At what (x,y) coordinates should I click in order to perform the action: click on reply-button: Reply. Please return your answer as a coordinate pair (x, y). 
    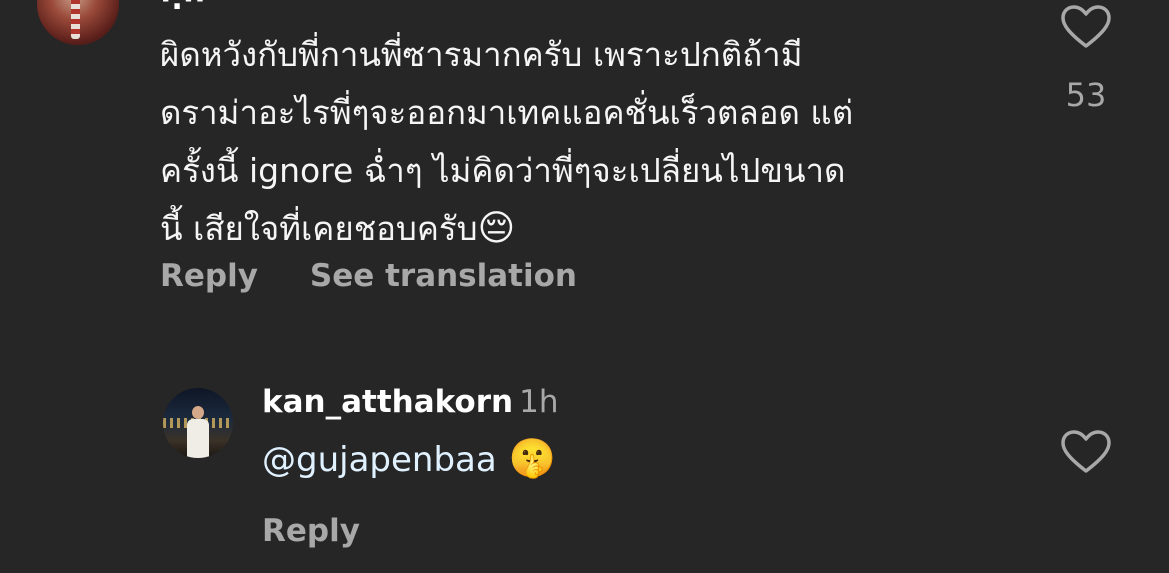
    Looking at the image, I should click on (209, 276).